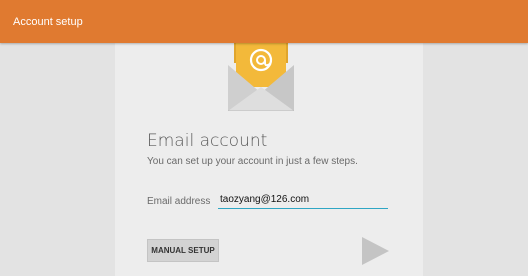 The width and height of the screenshot is (528, 276). Describe the element at coordinates (261, 77) in the screenshot. I see `email-envelope-icon` at that location.